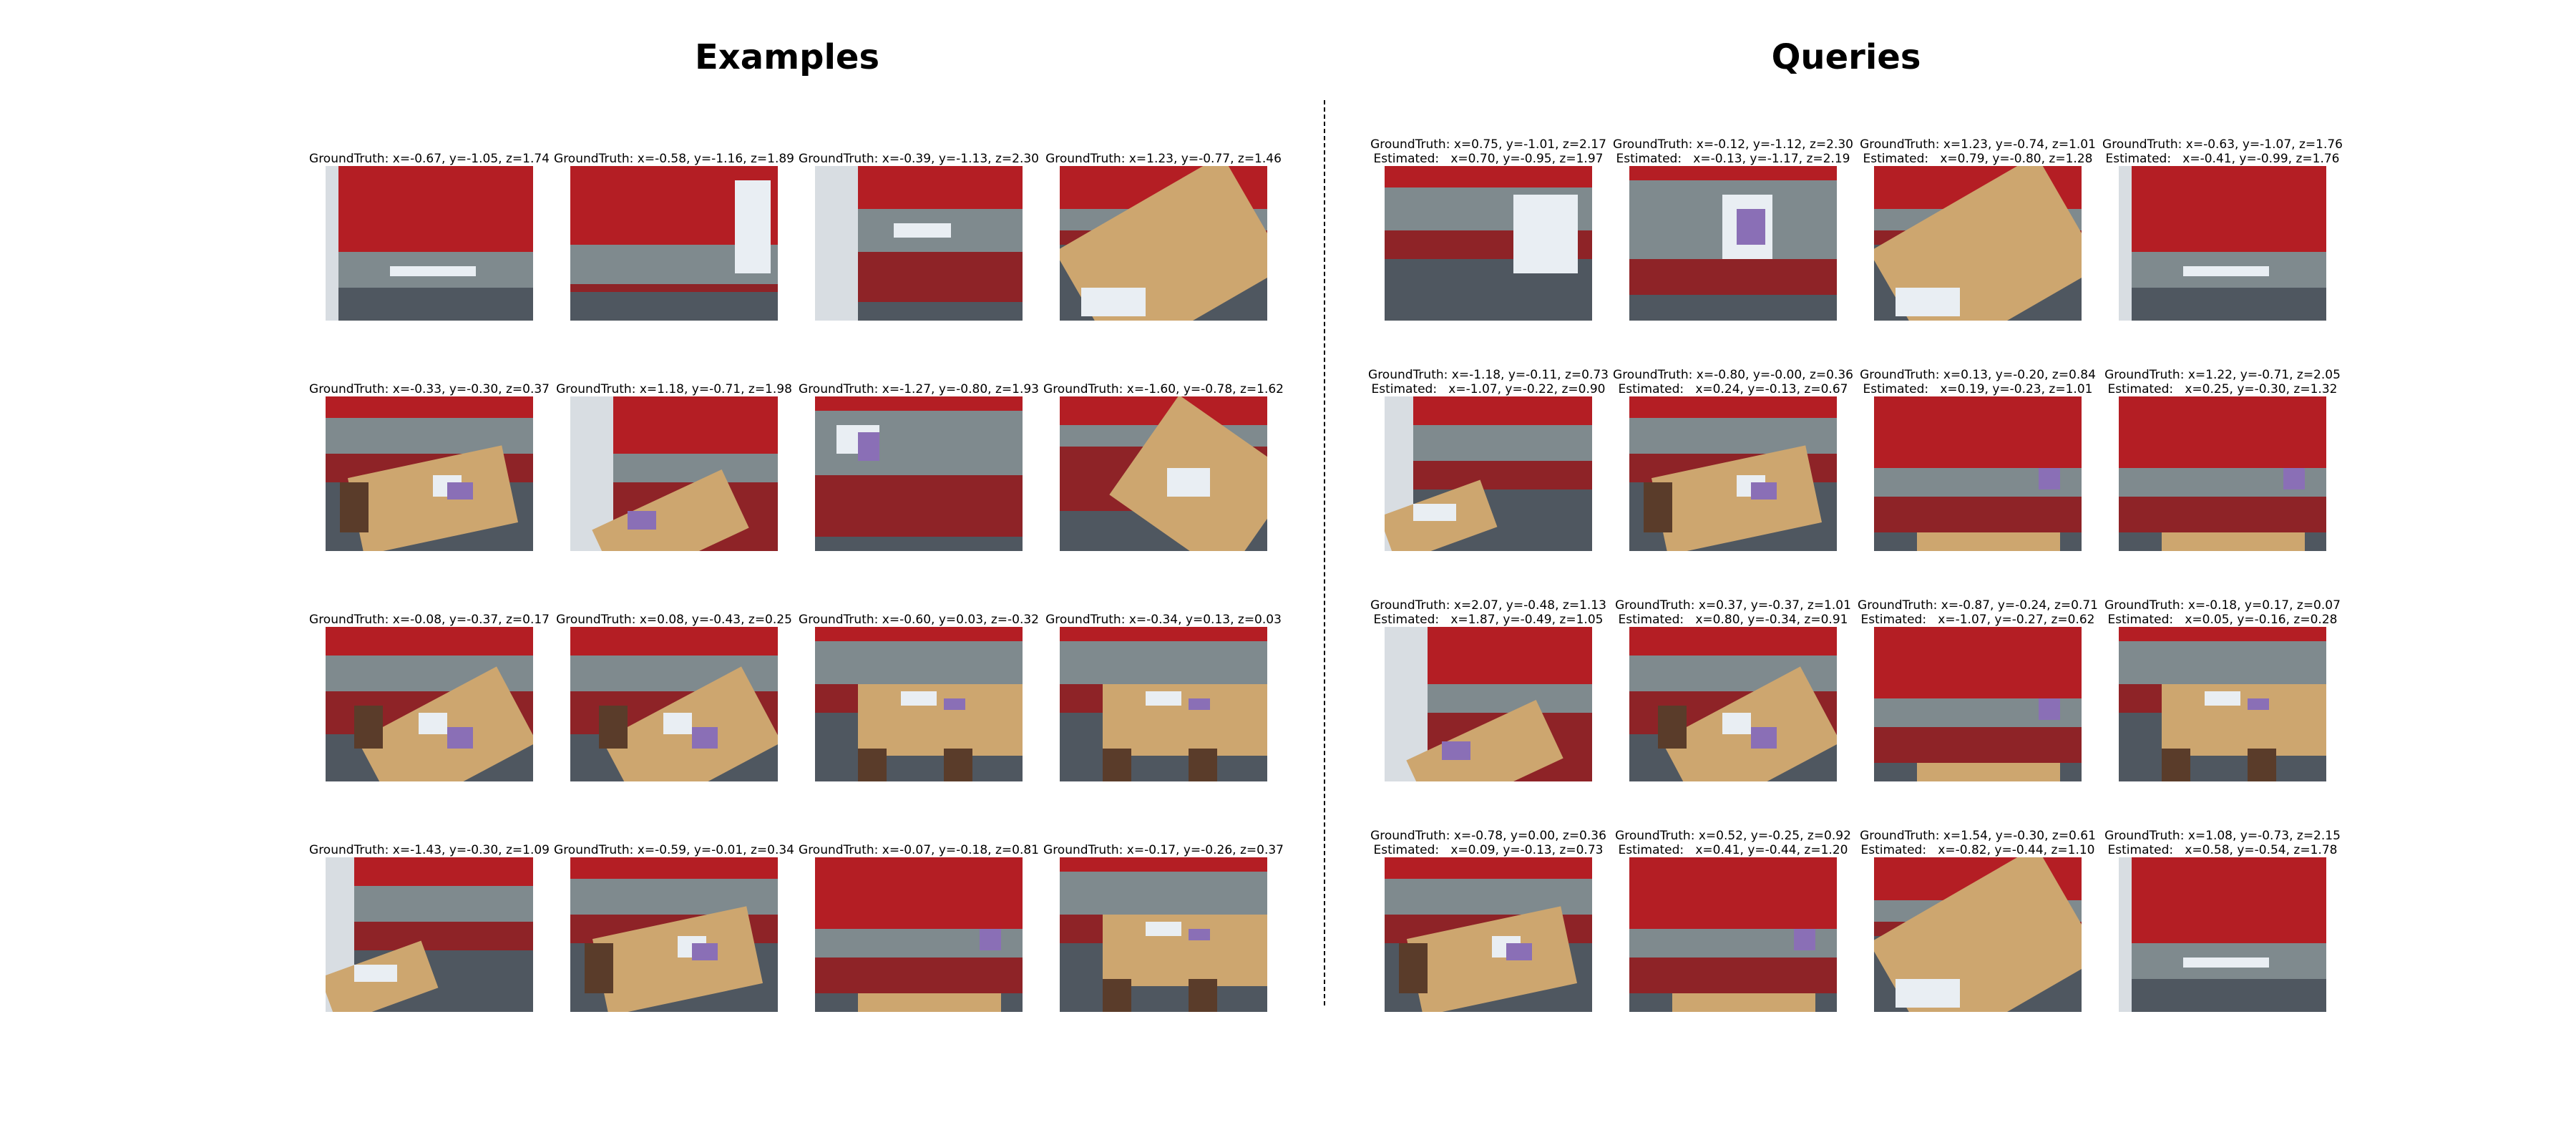 This screenshot has width=2576, height=1145. What do you see at coordinates (2222, 836) in the screenshot?
I see `ground-truth-text: GroundTruth: x=1.08, y=-0.73, z=2.15` at bounding box center [2222, 836].